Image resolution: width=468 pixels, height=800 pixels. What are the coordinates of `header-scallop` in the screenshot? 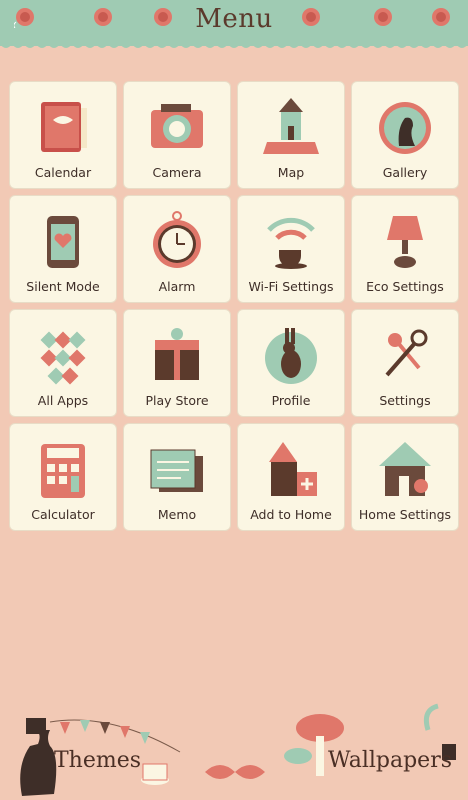 It's located at (234, 44).